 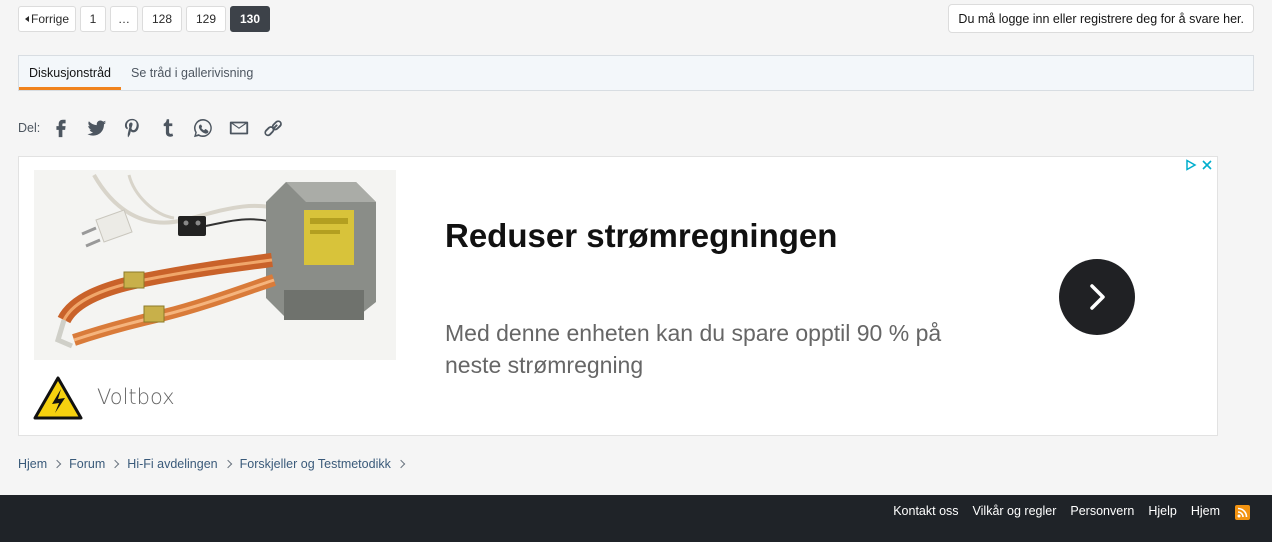 What do you see at coordinates (1162, 511) in the screenshot?
I see `footer-link-help: Hjelp` at bounding box center [1162, 511].